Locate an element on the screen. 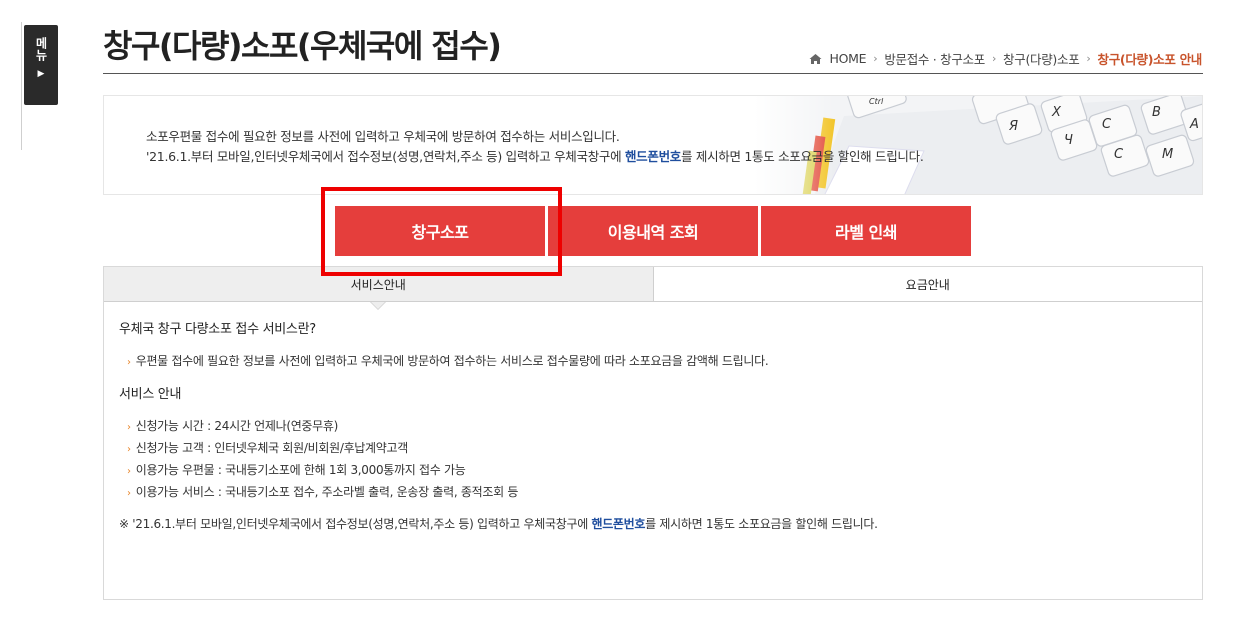 This screenshot has width=1257, height=629. usage-history-button: 이용내역 조회 is located at coordinates (653, 231).